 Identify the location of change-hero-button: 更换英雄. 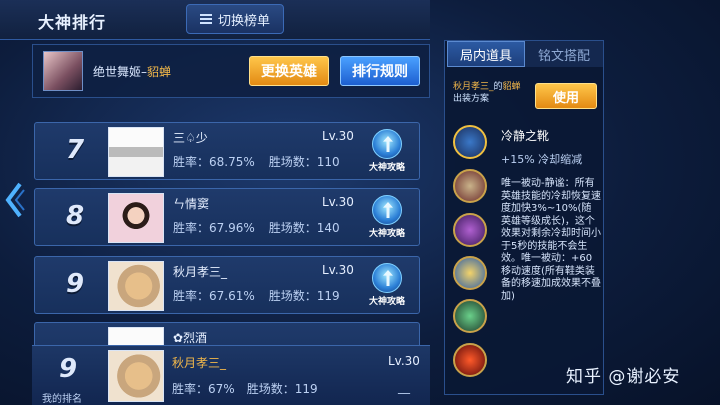
(289, 71).